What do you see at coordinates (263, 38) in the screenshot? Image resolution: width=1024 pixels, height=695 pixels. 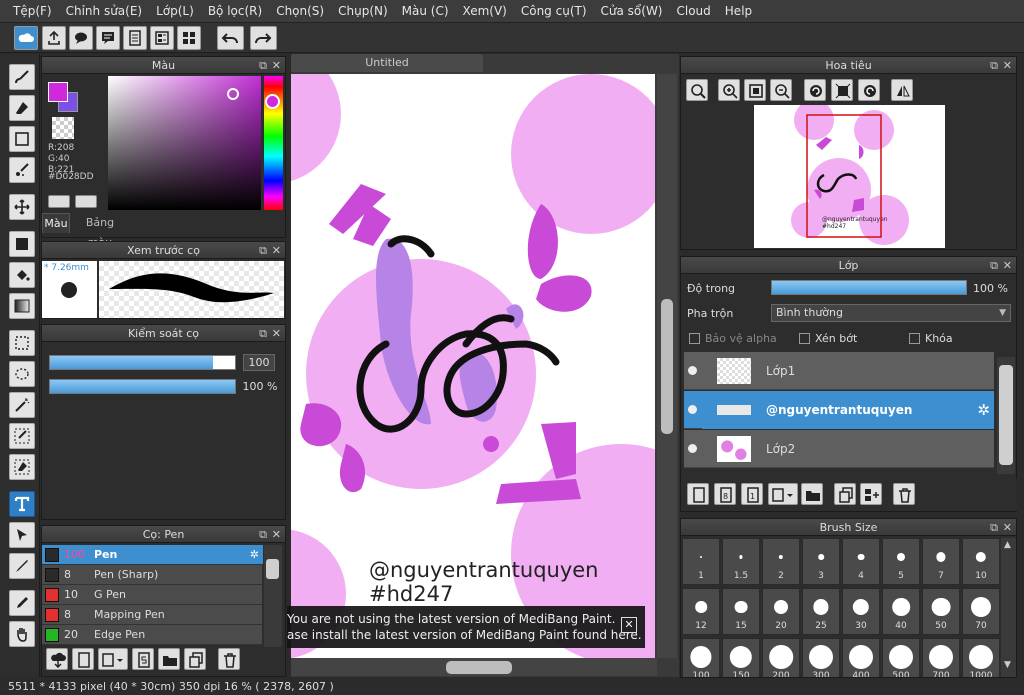 I see `redo-button` at bounding box center [263, 38].